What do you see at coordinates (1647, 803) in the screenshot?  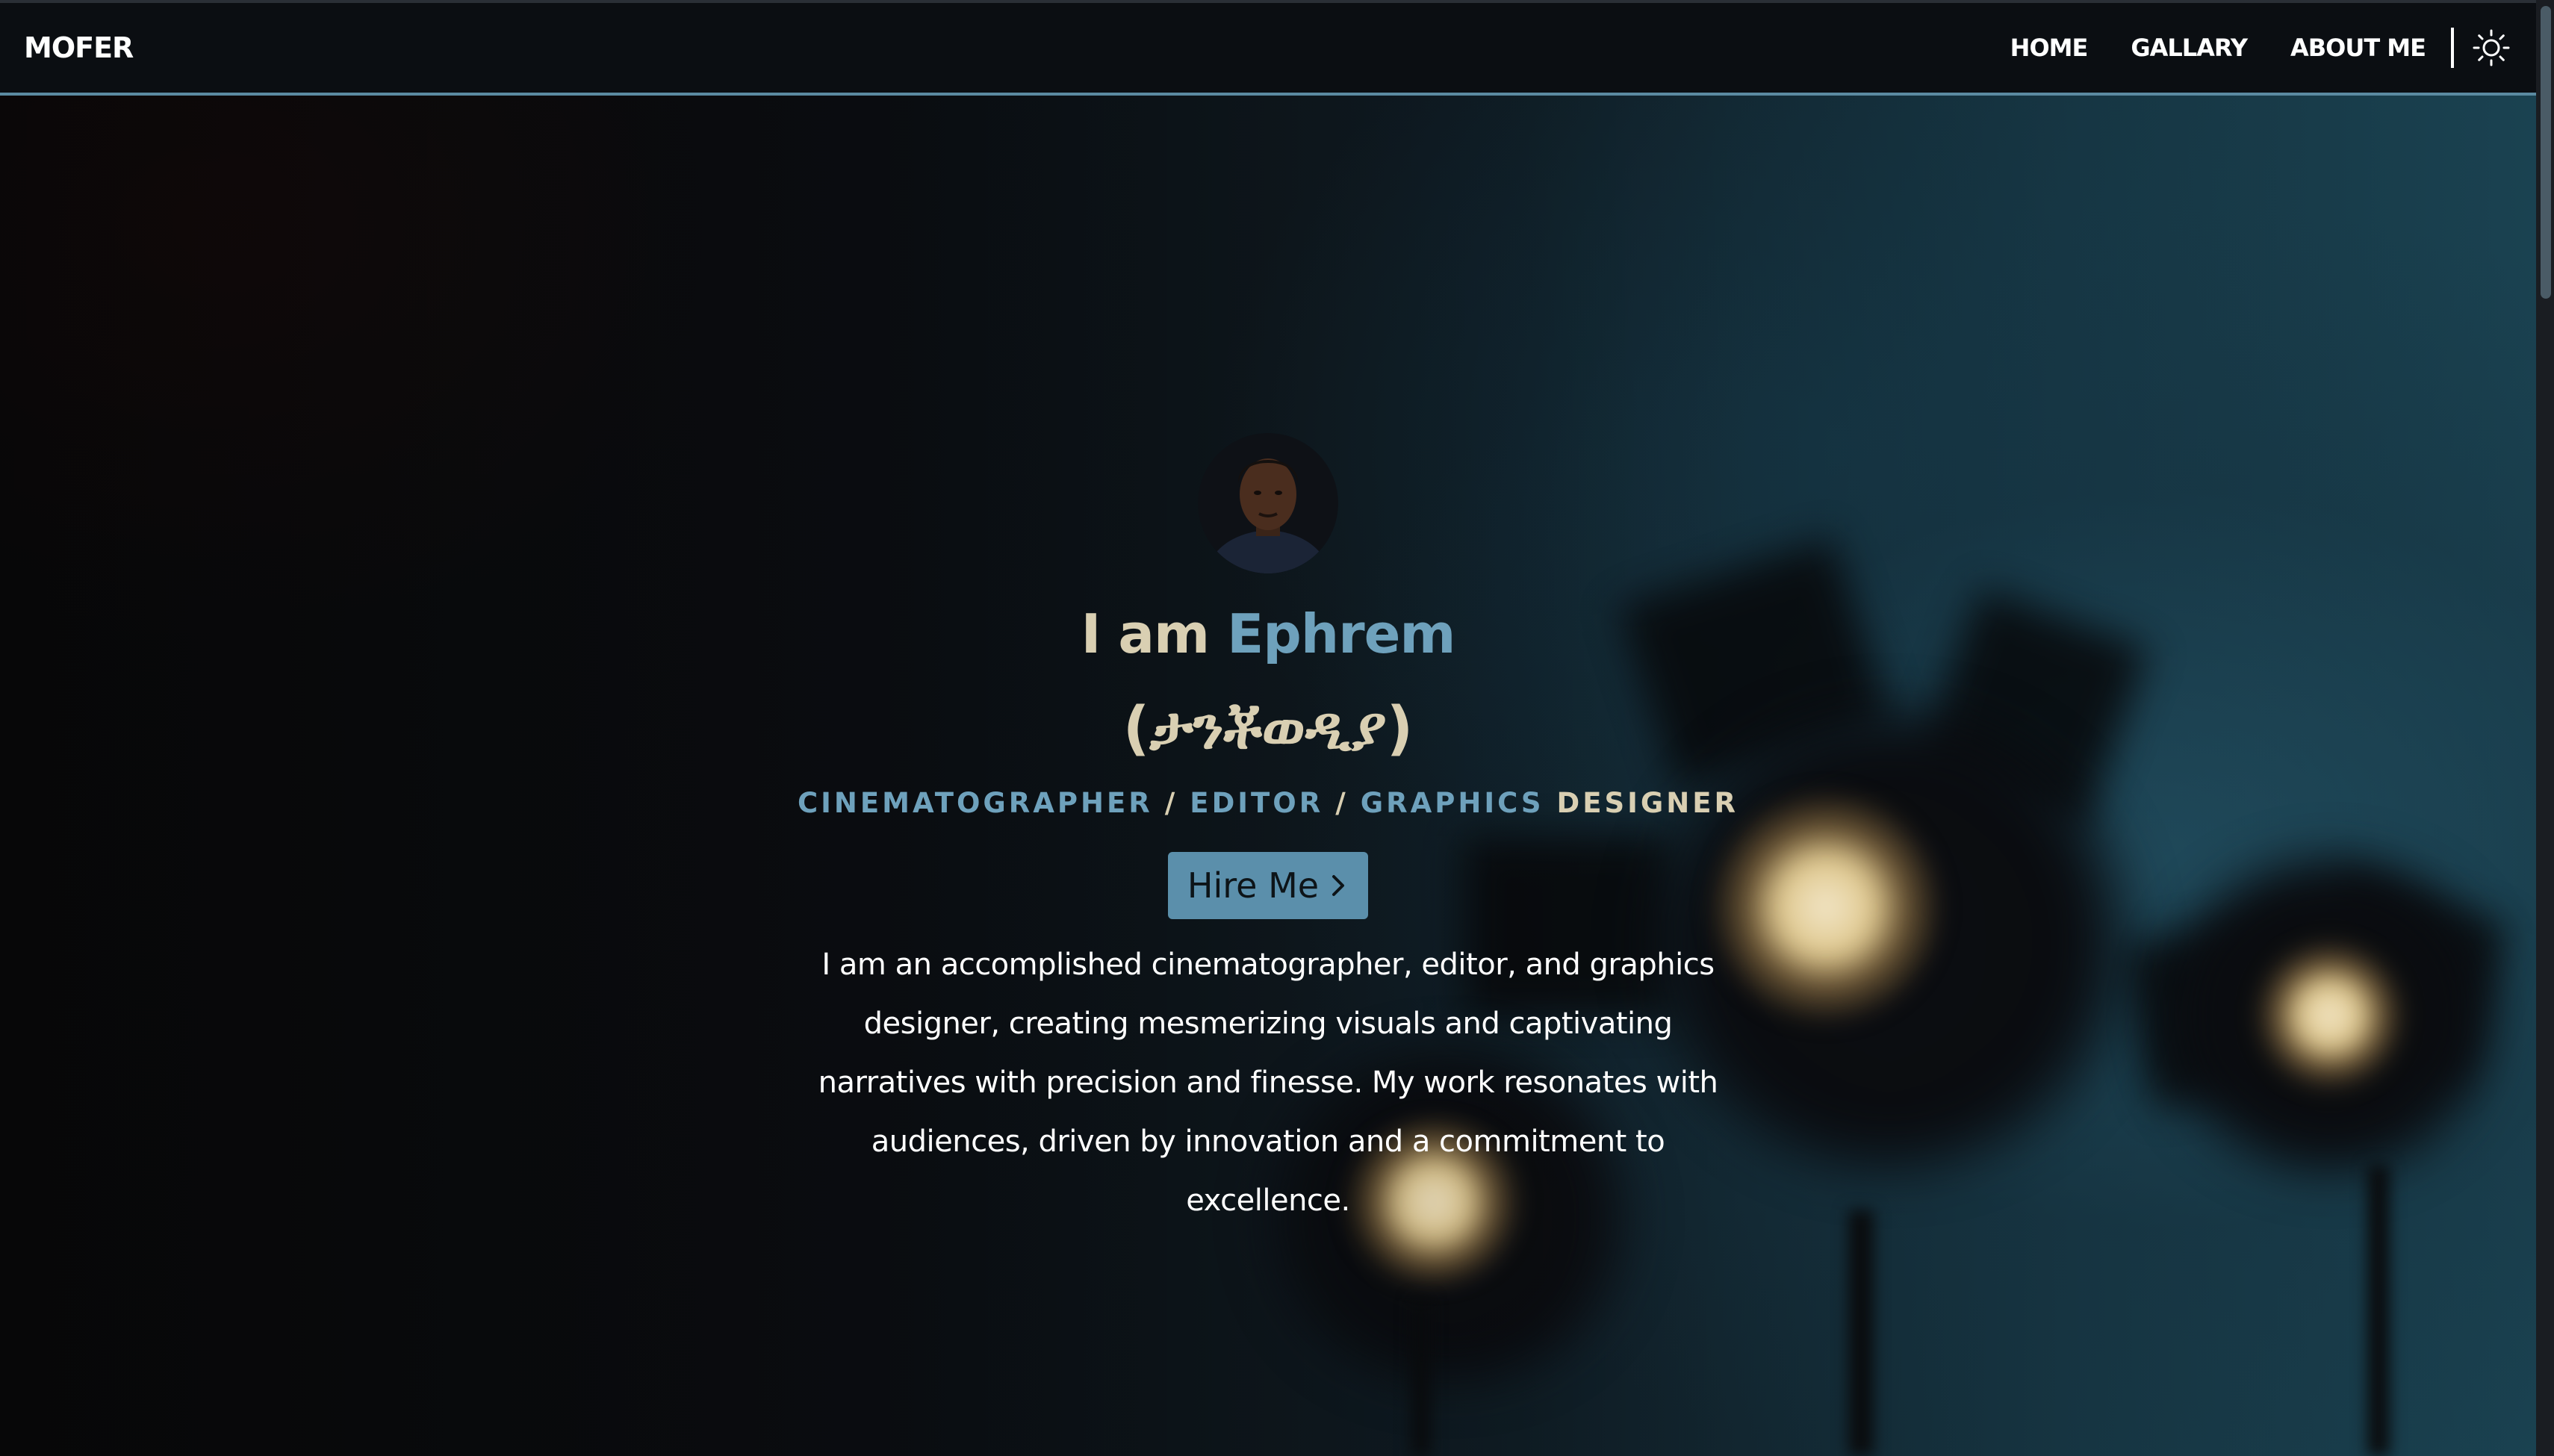 I see `role-designer: DESIGNER` at bounding box center [1647, 803].